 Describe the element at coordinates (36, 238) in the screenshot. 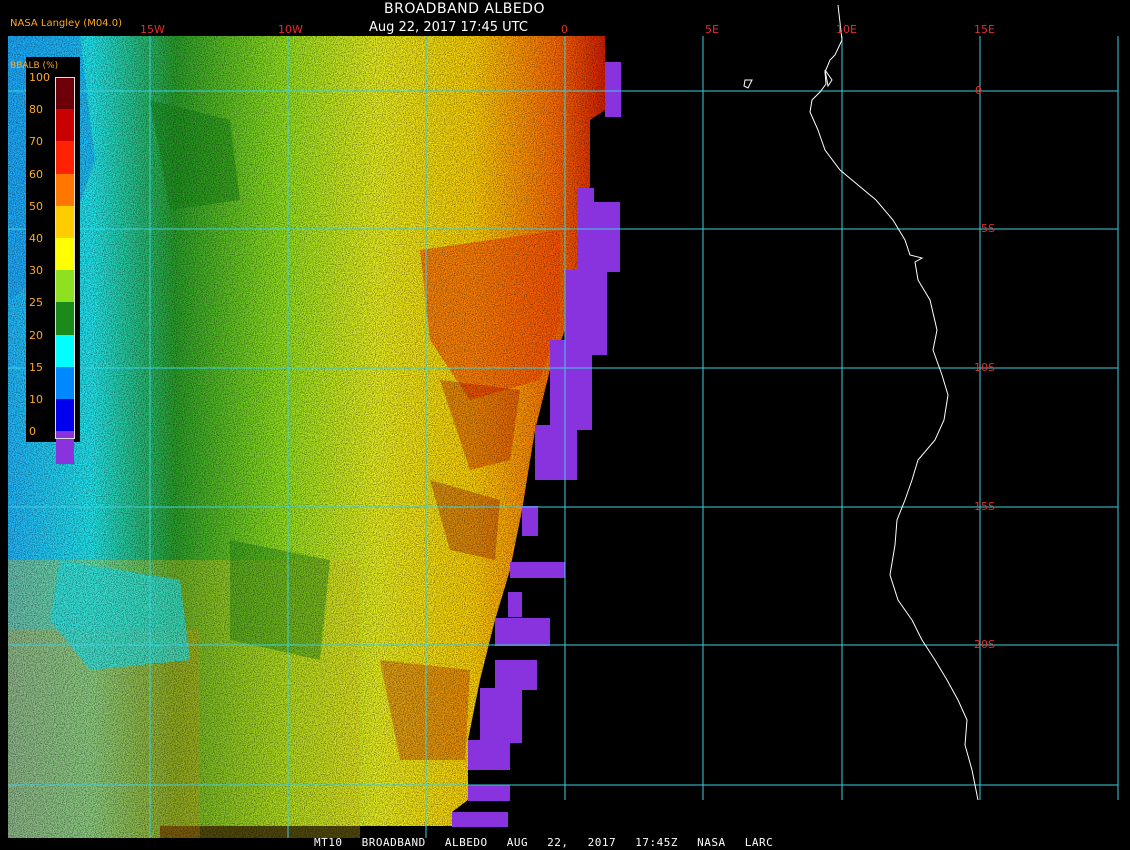

I see `legend-tick-label: 40` at that location.